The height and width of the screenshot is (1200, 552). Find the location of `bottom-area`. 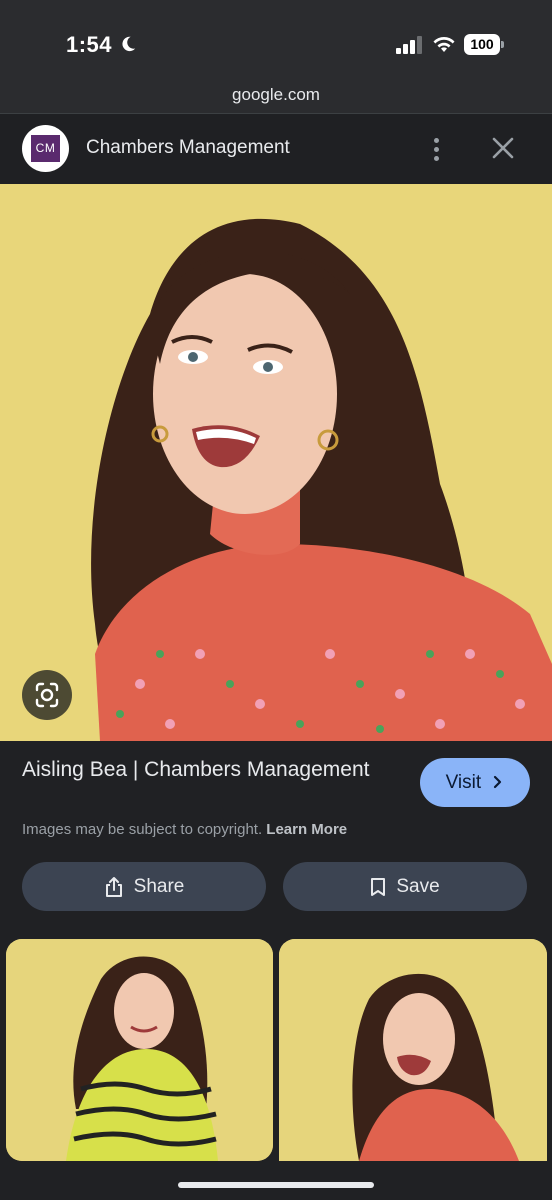

bottom-area is located at coordinates (276, 1180).